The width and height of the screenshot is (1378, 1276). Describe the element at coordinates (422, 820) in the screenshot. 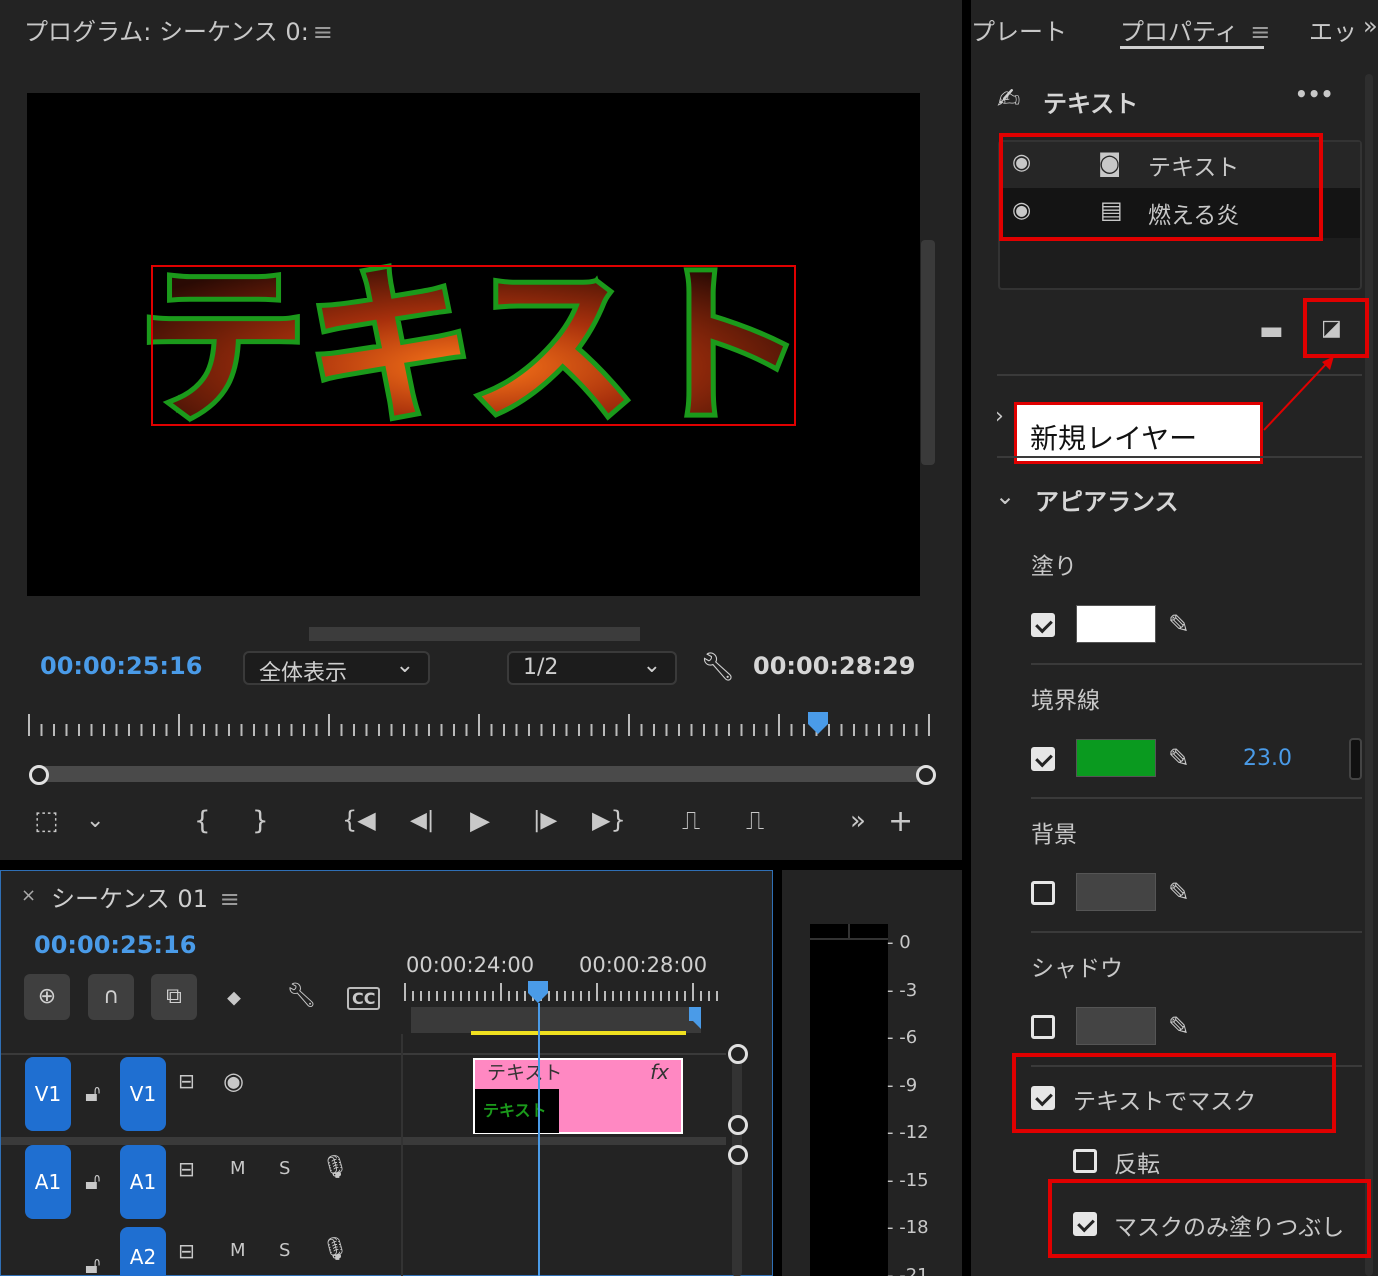

I see `step-back-icon: ◀|` at that location.